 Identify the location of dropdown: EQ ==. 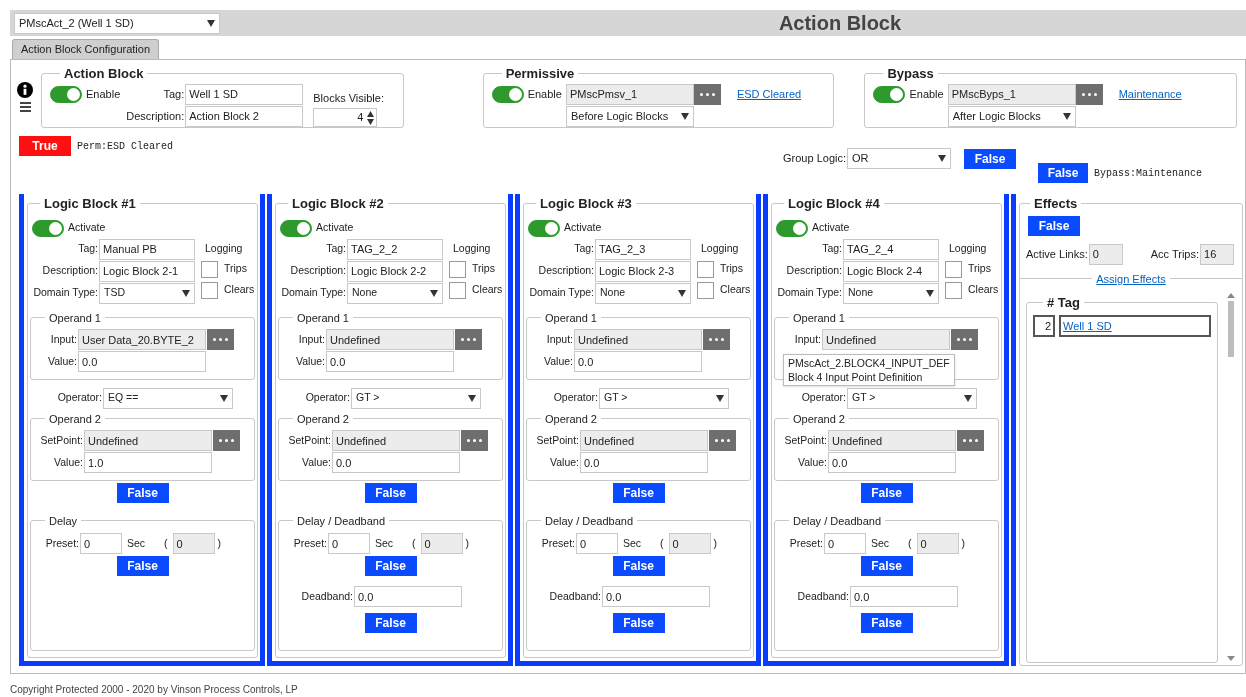
(168, 398).